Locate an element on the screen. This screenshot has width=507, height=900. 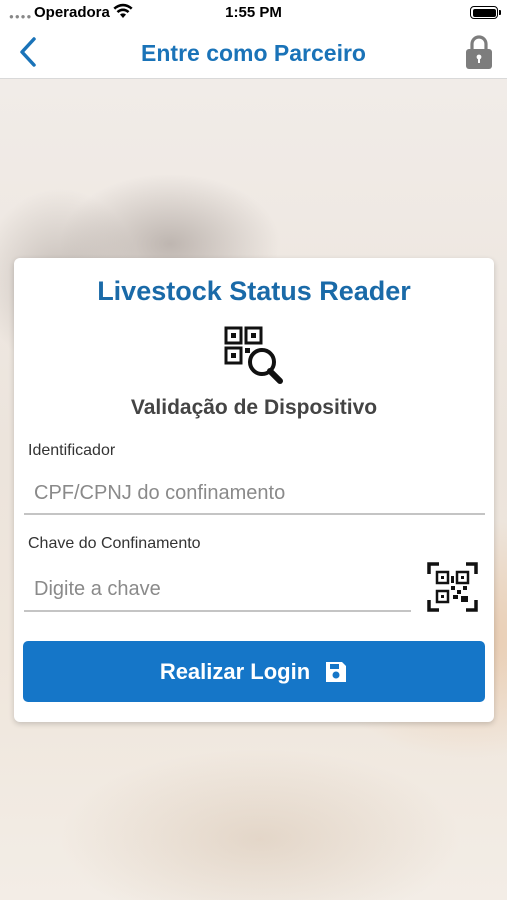
save-icon is located at coordinates (336, 671).